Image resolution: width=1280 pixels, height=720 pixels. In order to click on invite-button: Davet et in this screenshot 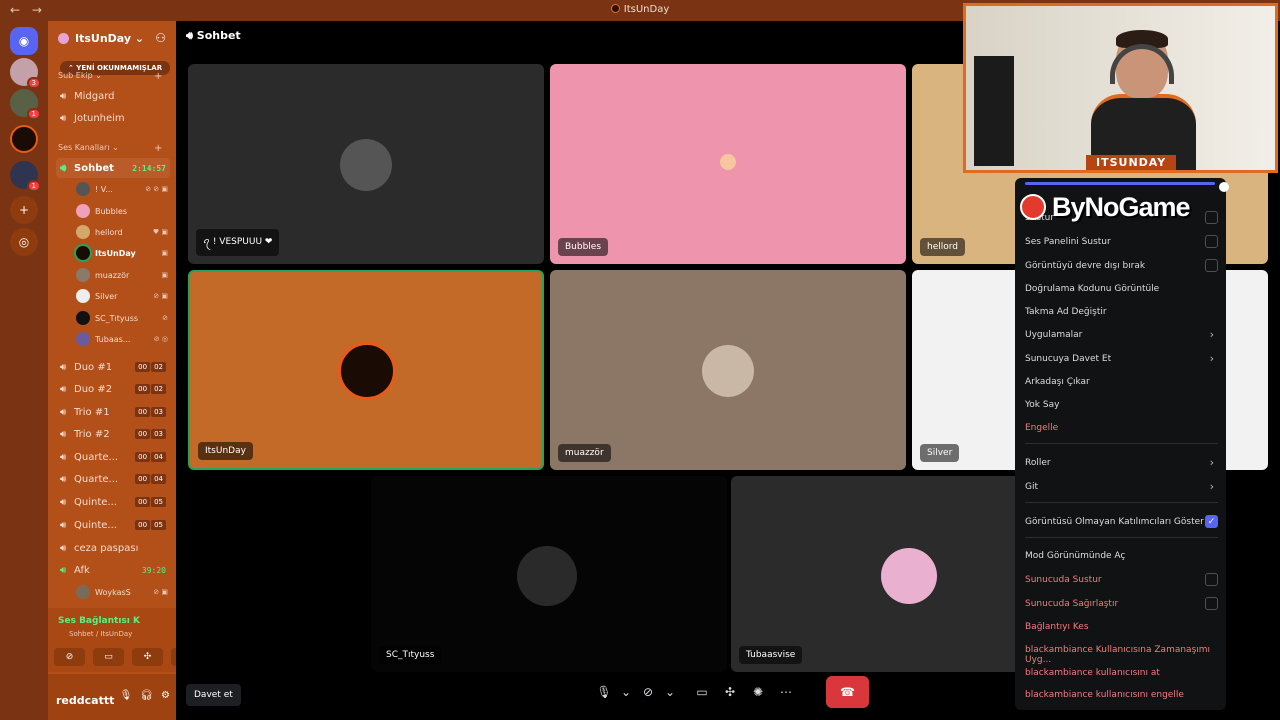, I will do `click(213, 695)`.